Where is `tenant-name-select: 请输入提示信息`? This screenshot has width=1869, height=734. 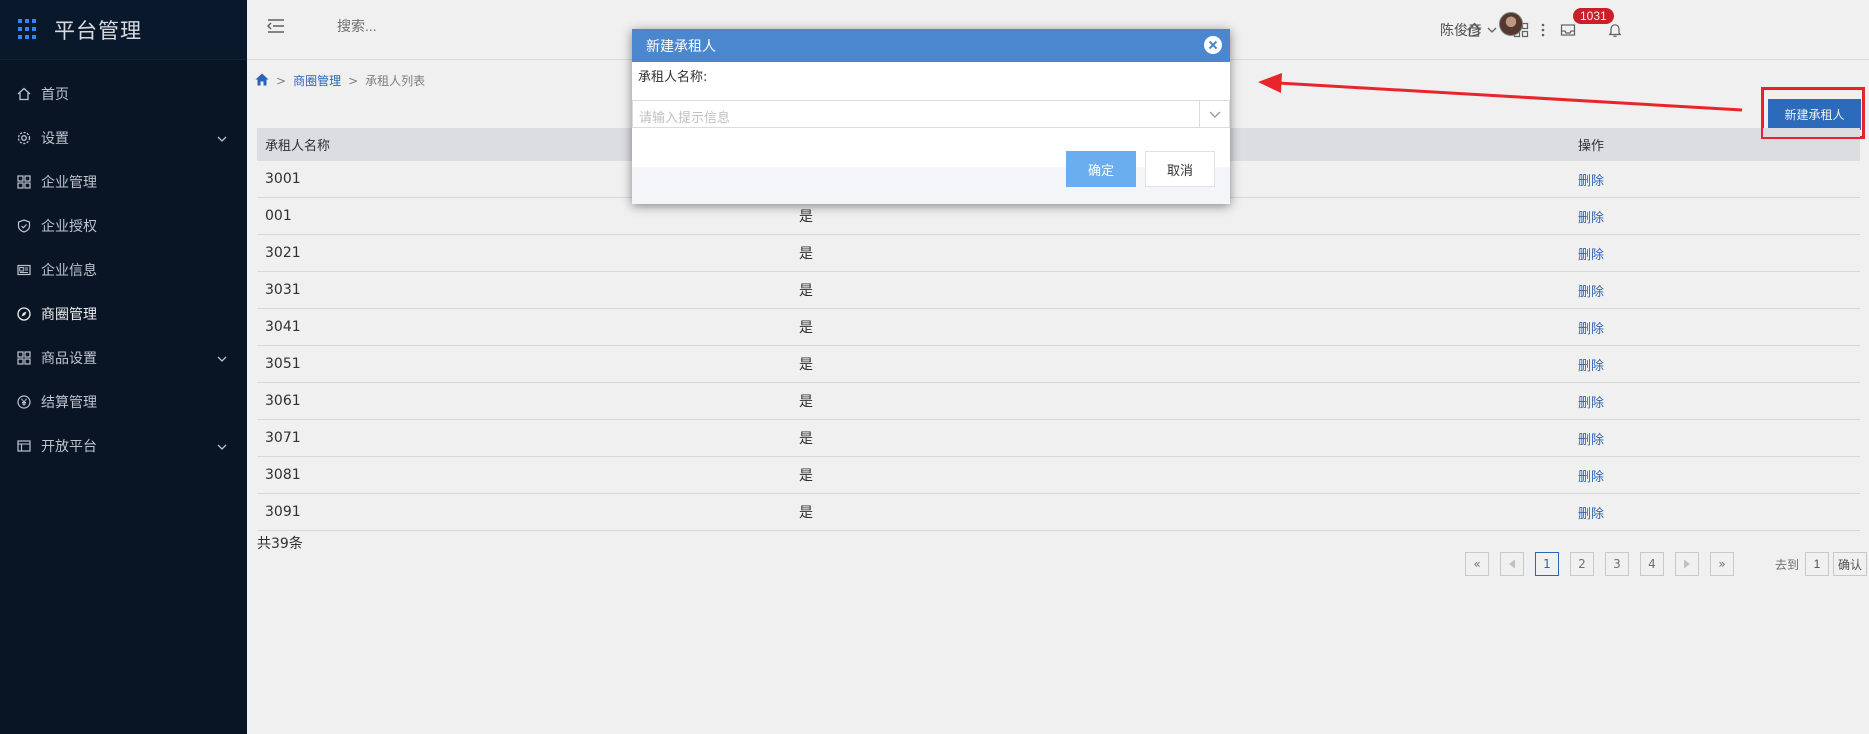
tenant-name-select: 请输入提示信息 is located at coordinates (931, 114).